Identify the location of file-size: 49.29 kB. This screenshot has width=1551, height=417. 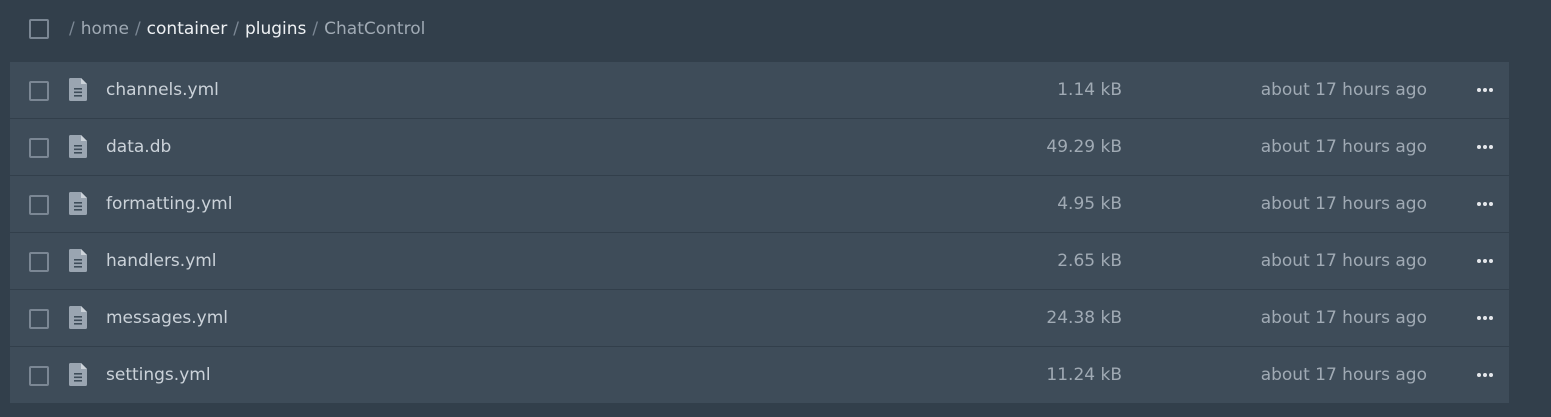
(1084, 147).